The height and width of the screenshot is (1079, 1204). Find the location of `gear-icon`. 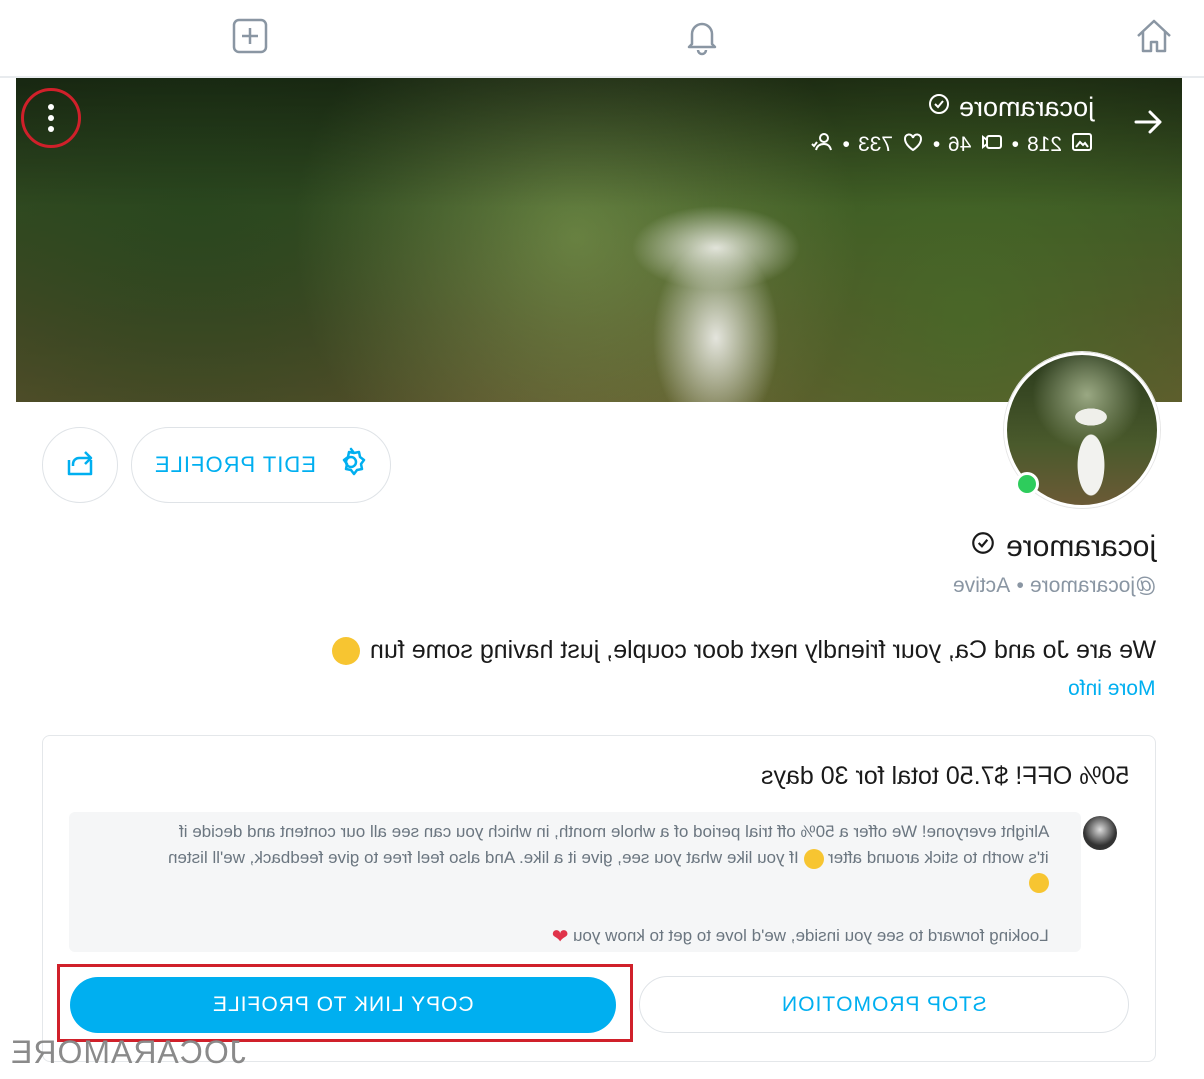

gear-icon is located at coordinates (351, 465).